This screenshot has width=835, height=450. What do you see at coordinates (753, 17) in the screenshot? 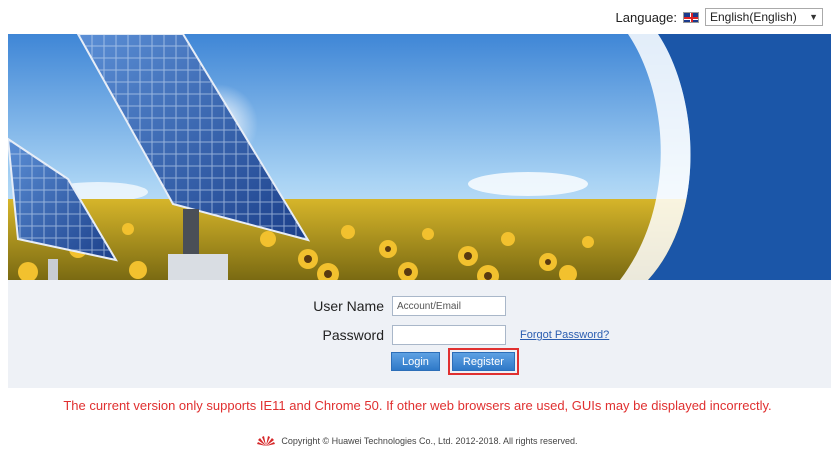
I see `language-selected-value: English(English)` at bounding box center [753, 17].